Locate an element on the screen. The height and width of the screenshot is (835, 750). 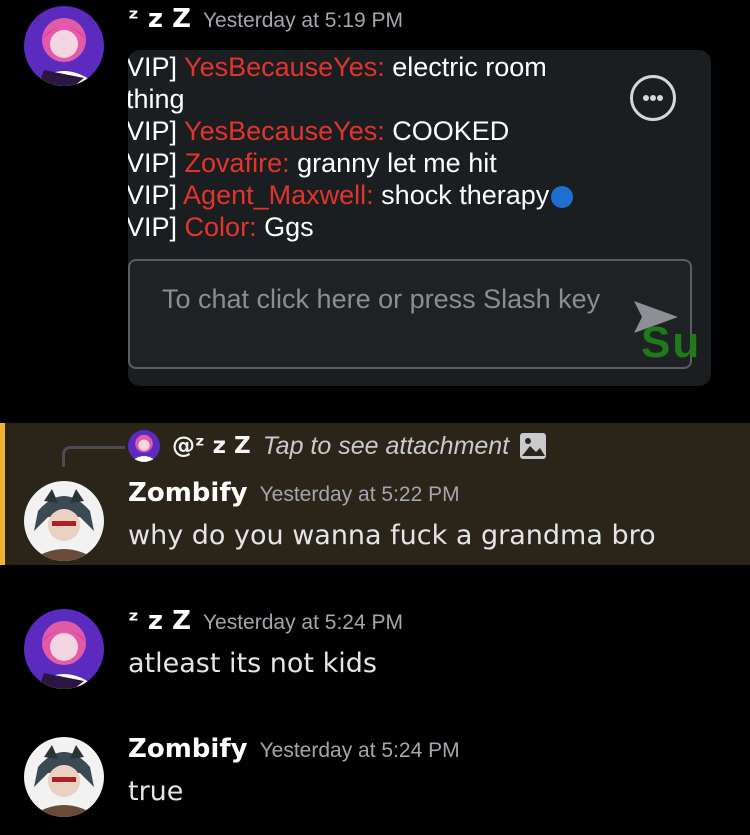
message-header: ᶻ z Z Yesterday at 5:24 PM is located at coordinates (265, 621).